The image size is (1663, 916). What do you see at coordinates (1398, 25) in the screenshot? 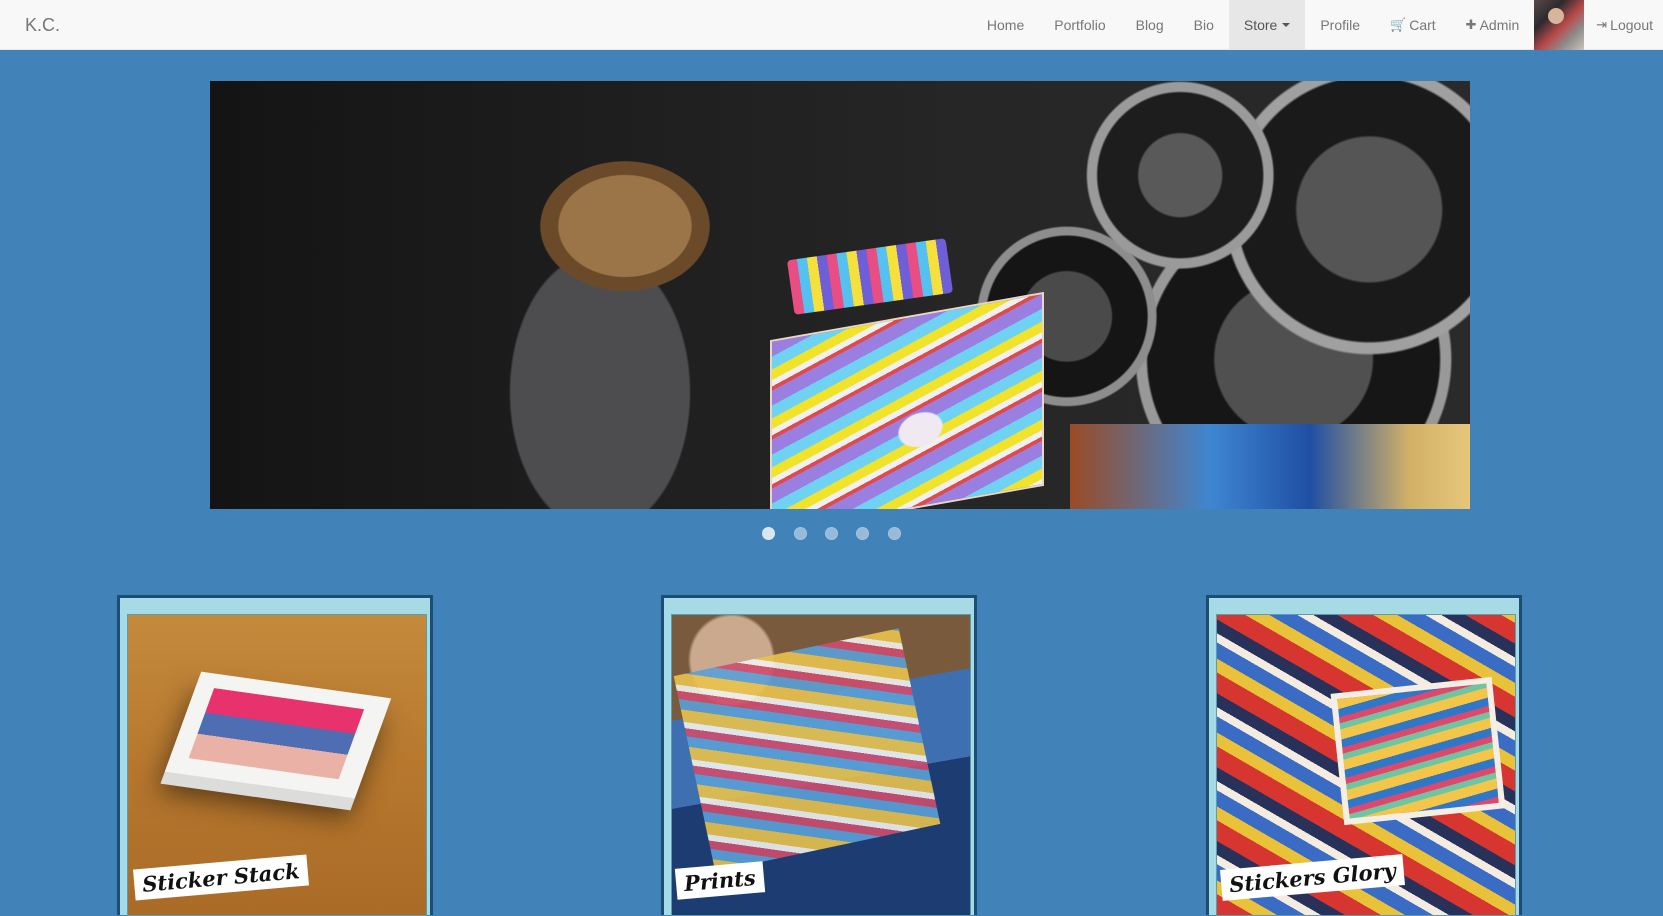
I see `cart-icon: 🛒` at bounding box center [1398, 25].